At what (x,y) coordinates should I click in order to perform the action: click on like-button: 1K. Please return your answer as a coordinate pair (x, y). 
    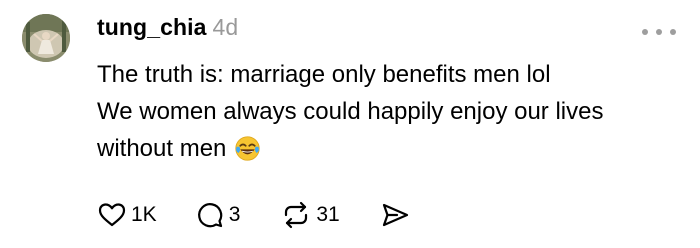
    Looking at the image, I should click on (127, 215).